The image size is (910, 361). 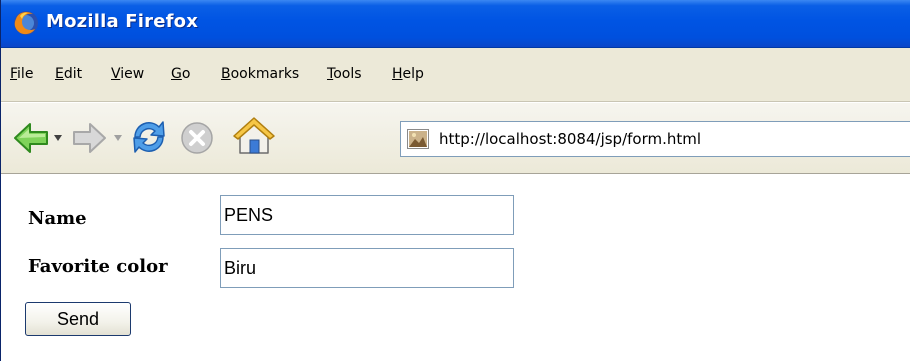 What do you see at coordinates (78, 319) in the screenshot?
I see `send-button: Send` at bounding box center [78, 319].